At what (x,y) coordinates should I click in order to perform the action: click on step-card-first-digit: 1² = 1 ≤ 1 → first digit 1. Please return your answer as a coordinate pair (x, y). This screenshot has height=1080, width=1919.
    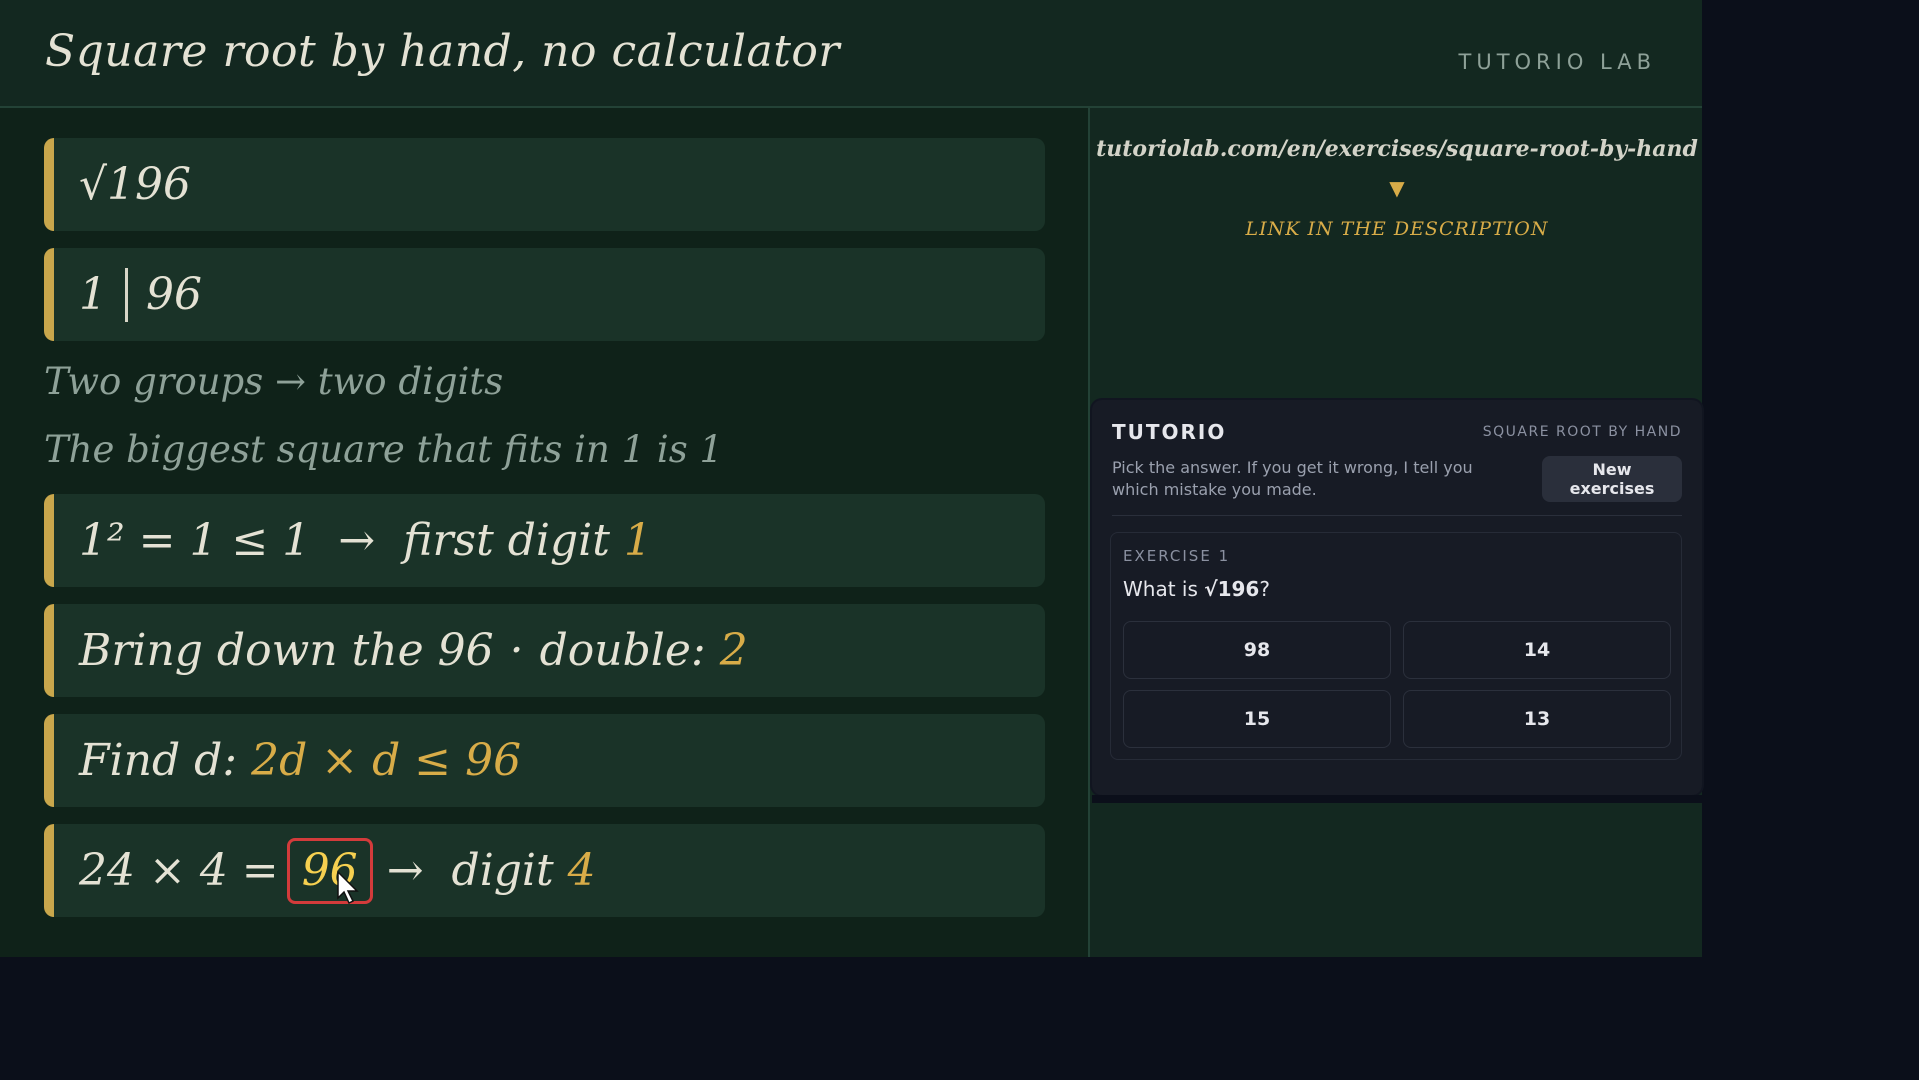
    Looking at the image, I should click on (544, 540).